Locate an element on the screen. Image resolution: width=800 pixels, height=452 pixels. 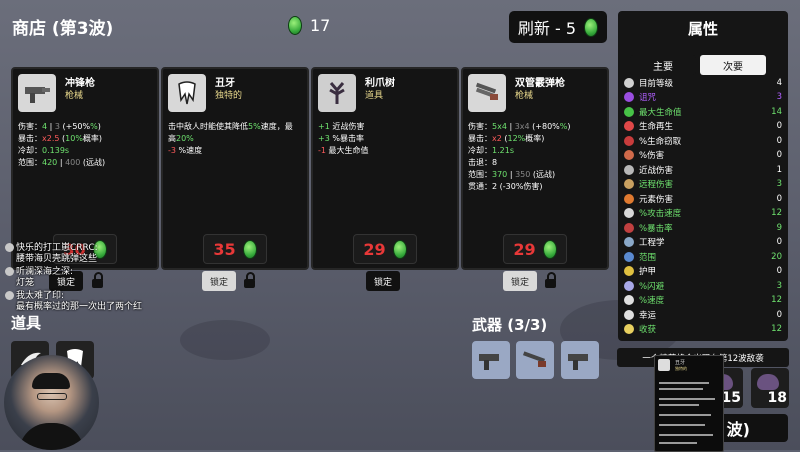
stat-value: 12 is located at coordinates (776, 213).